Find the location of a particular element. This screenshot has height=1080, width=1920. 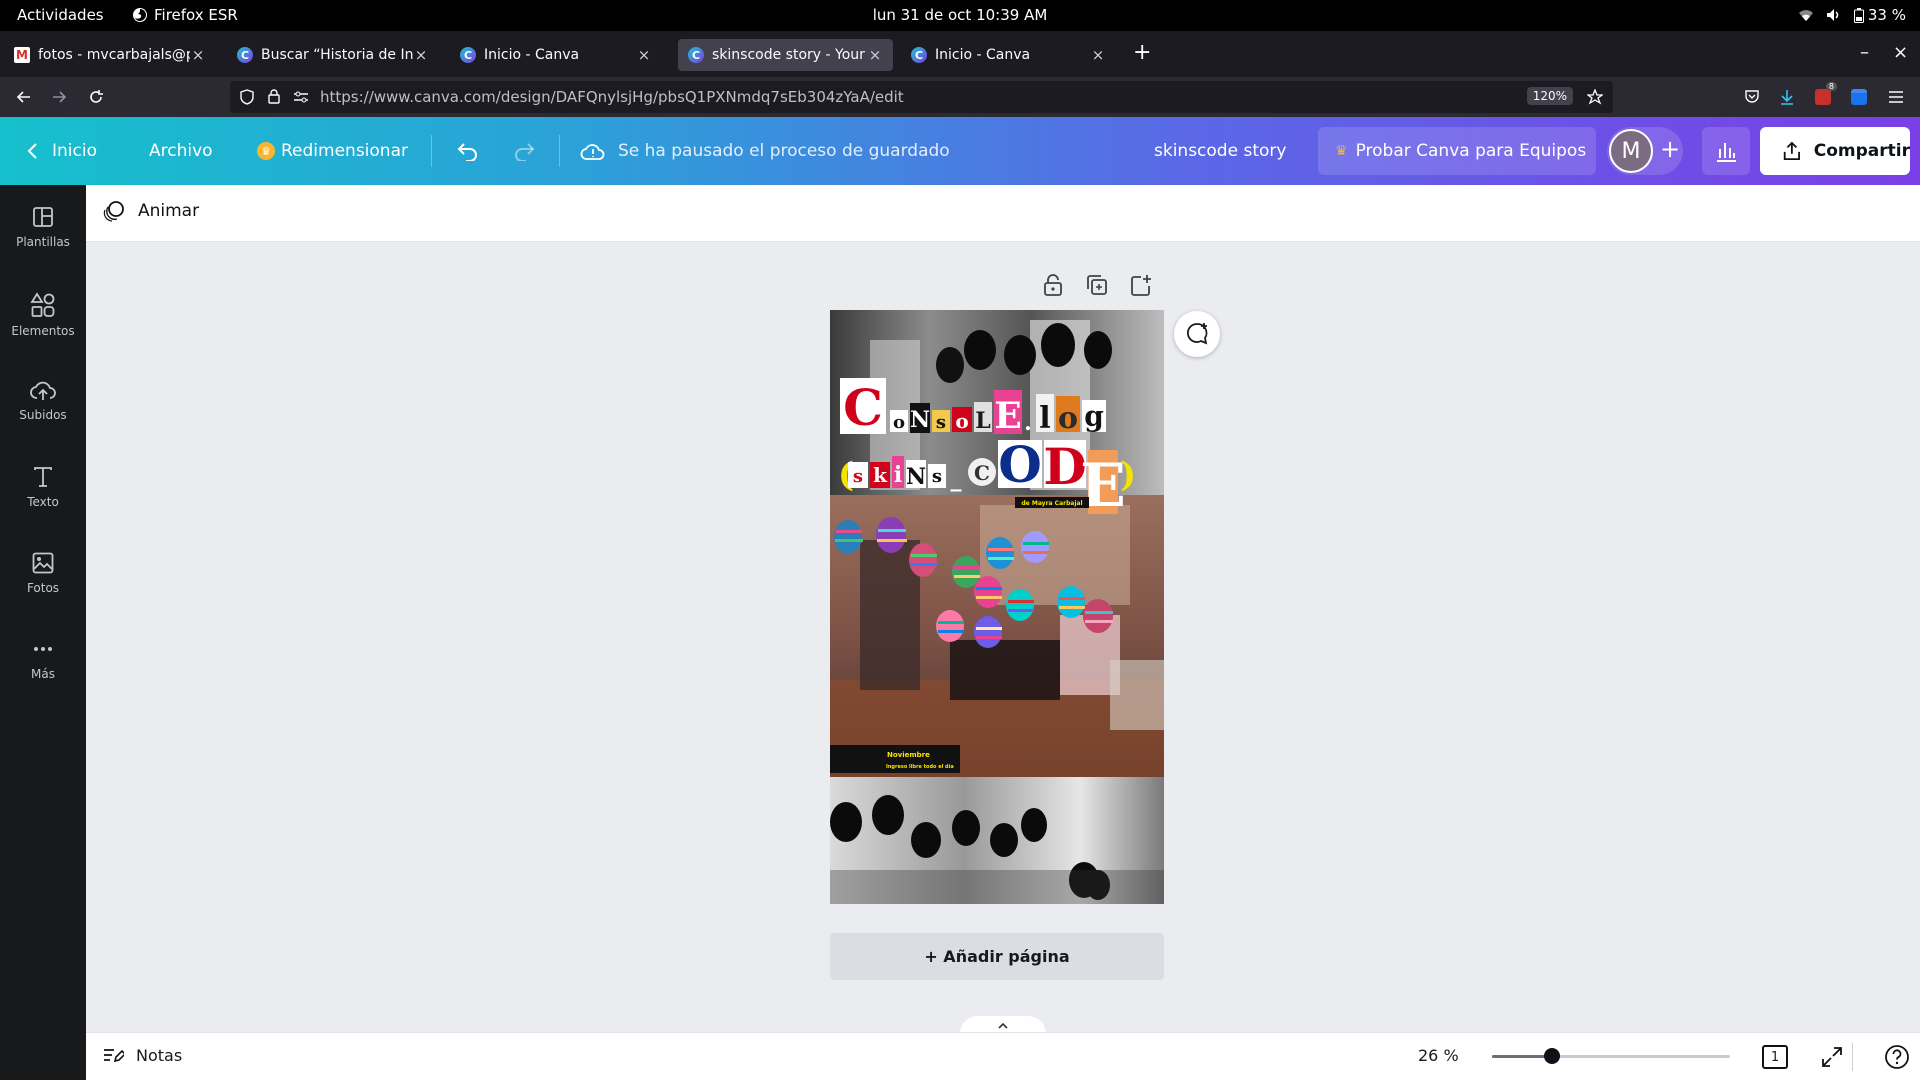

extension-icon: 8 is located at coordinates (1826, 93).